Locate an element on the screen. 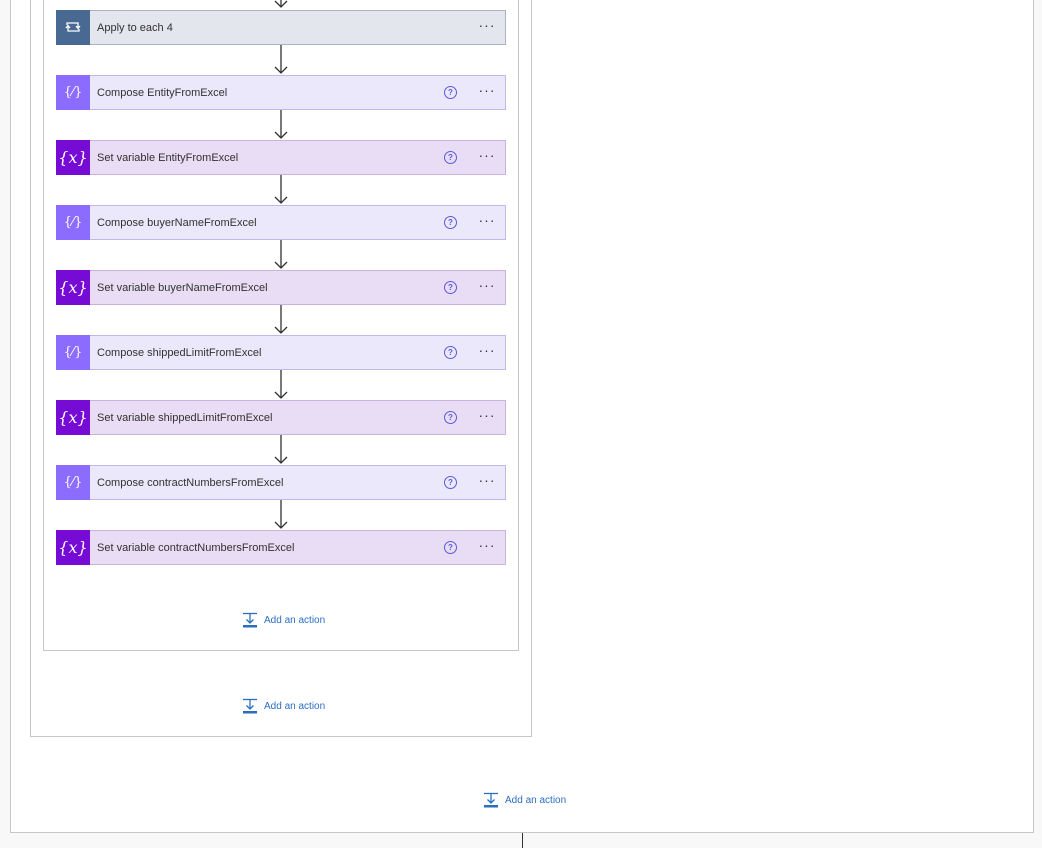 The image size is (1042, 848). add-action-outer-button: Add an action is located at coordinates (524, 800).